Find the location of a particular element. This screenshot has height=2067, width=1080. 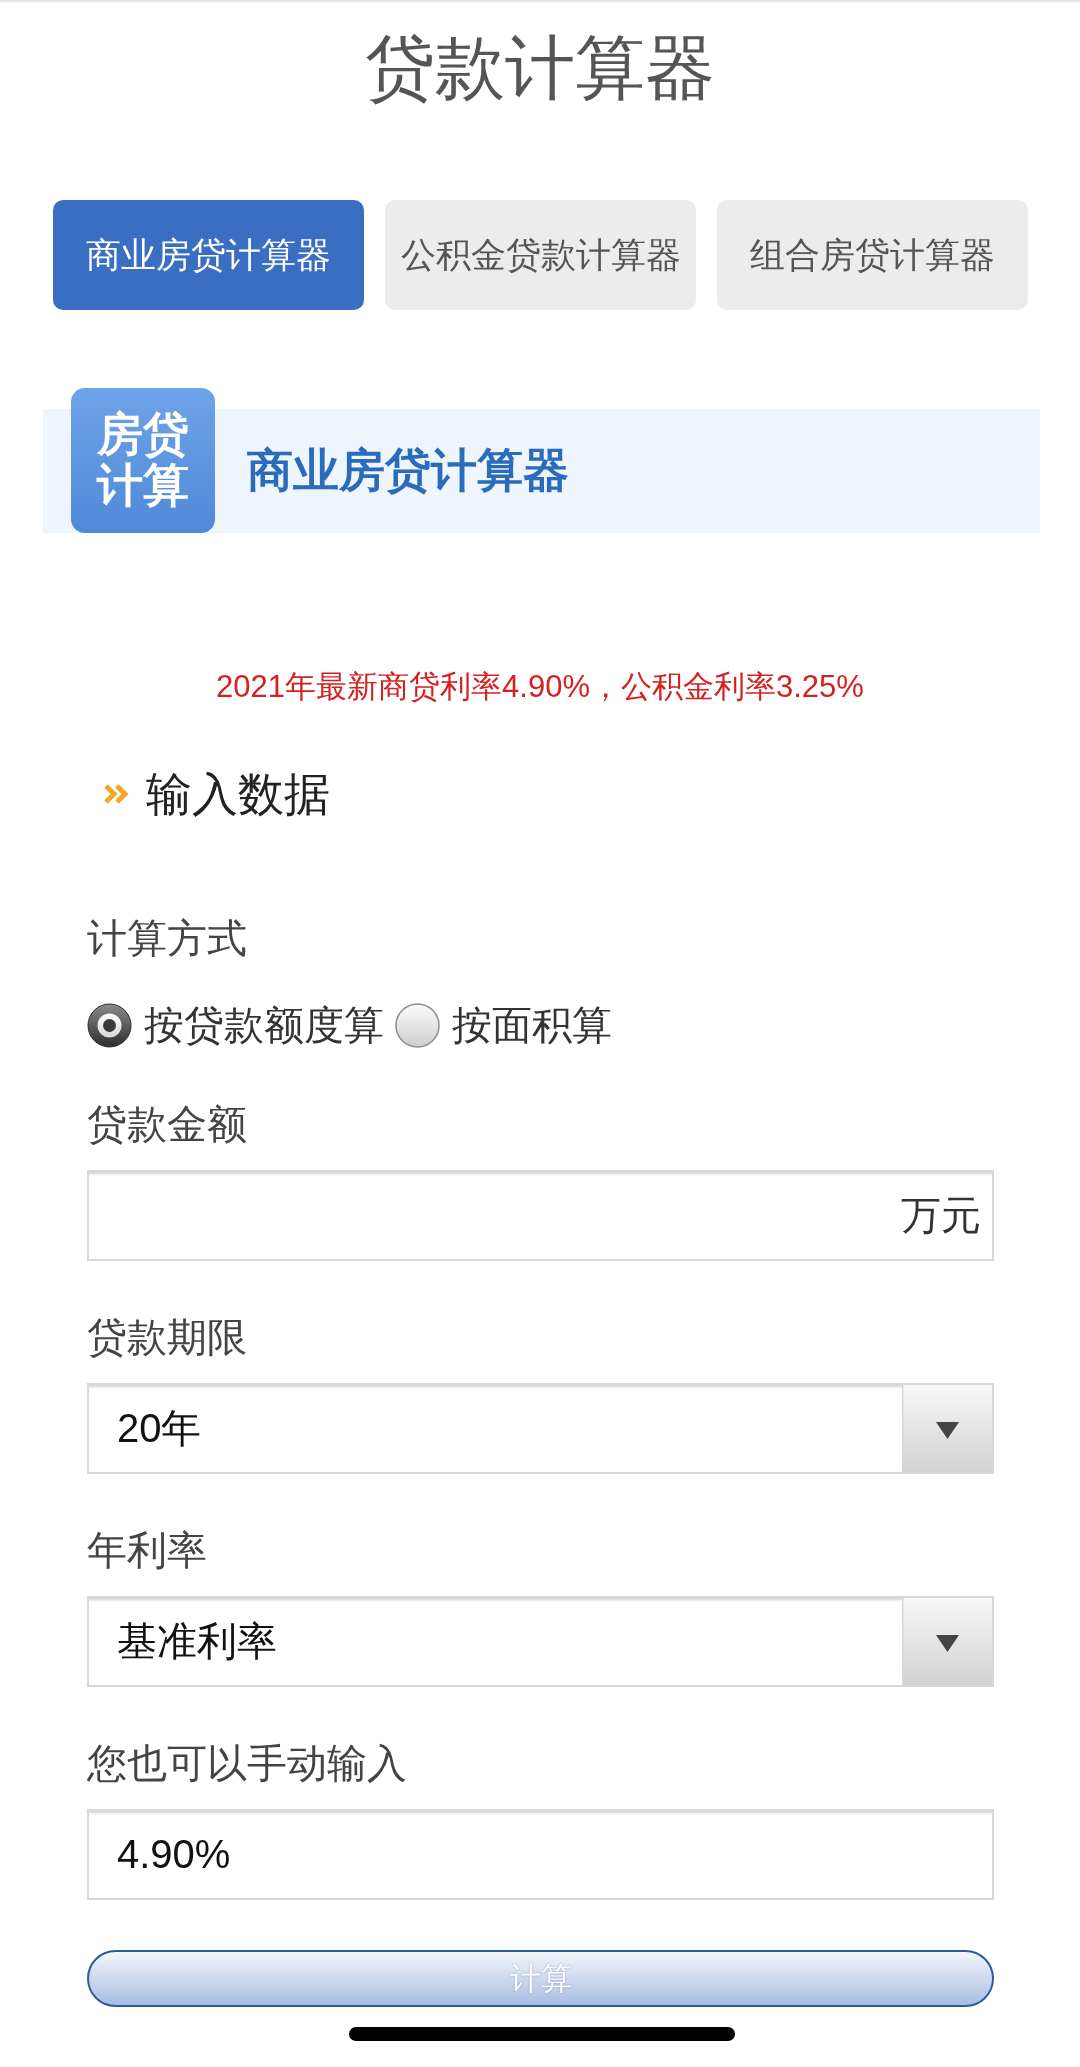

tab: 商业房贷计算器 is located at coordinates (208, 255).